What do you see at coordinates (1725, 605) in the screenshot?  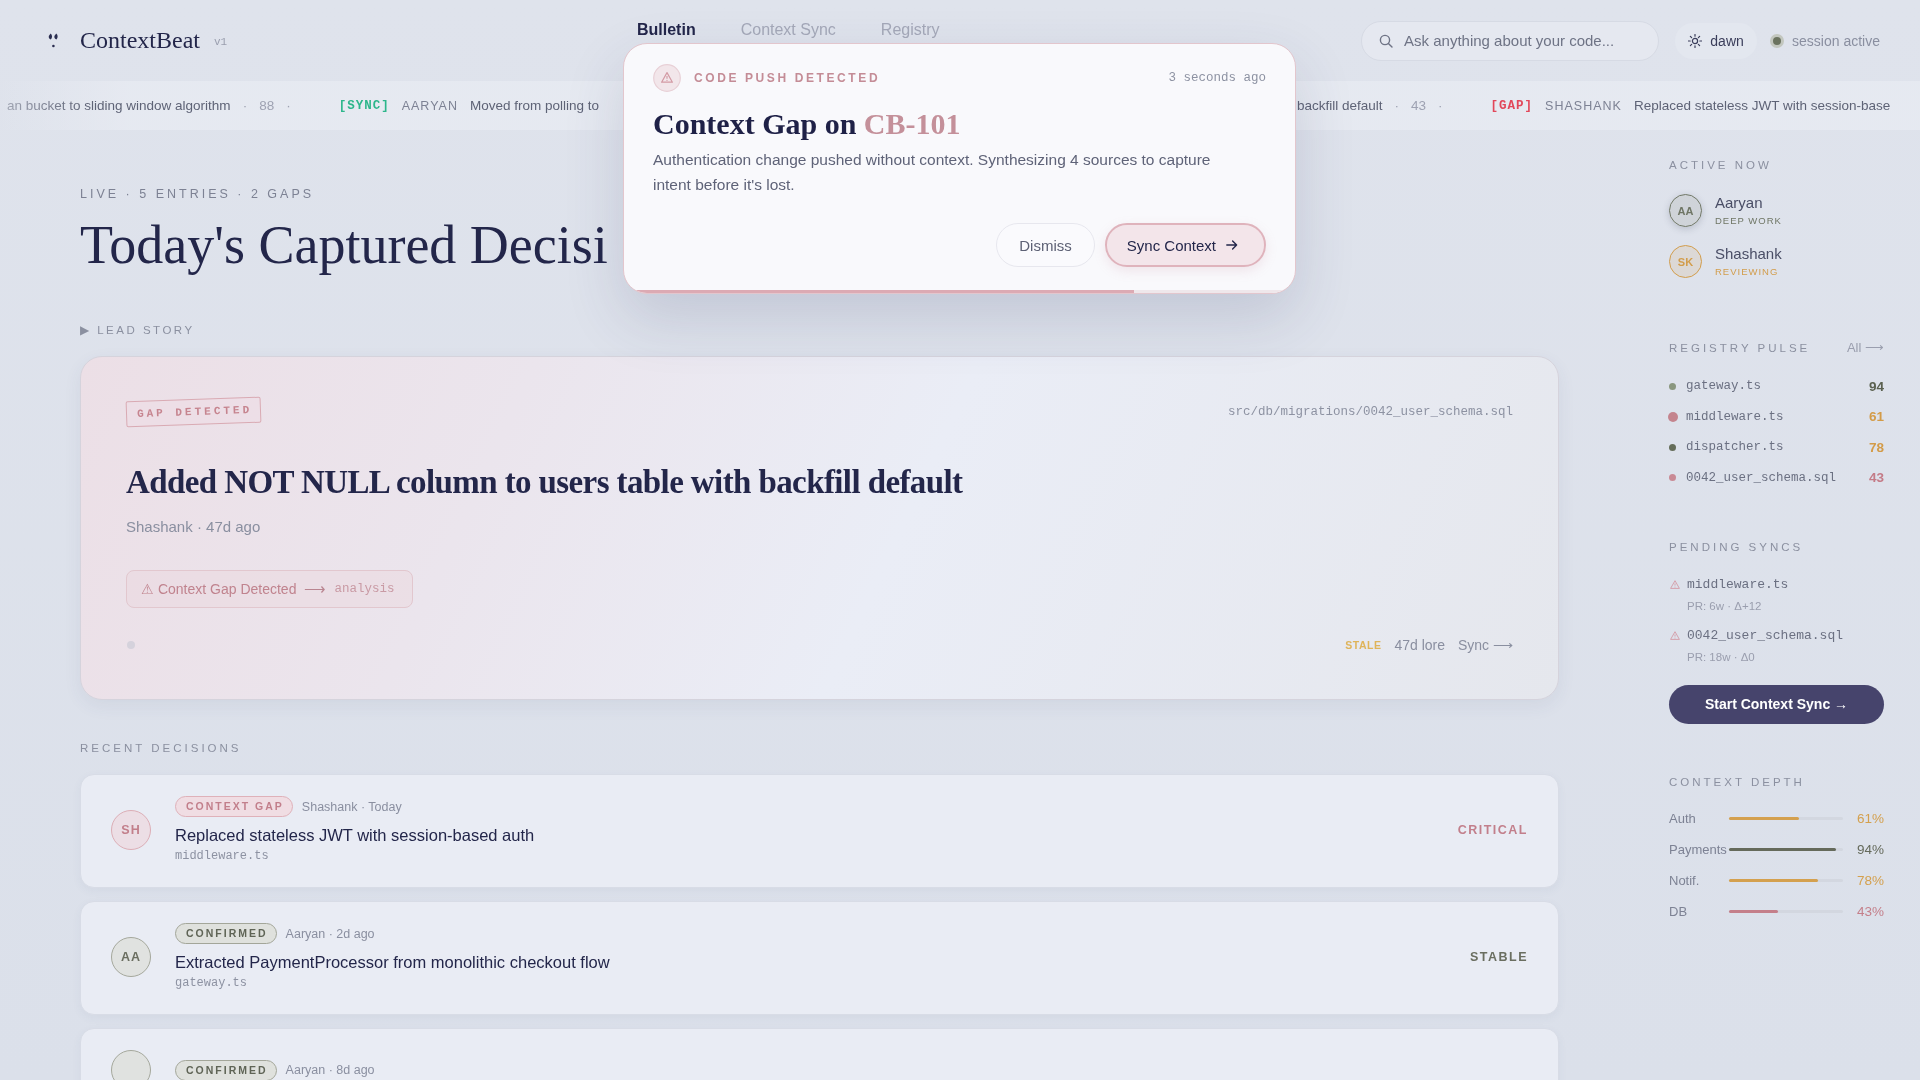 I see `pending-meta: PR: 6w · Δ+12` at bounding box center [1725, 605].